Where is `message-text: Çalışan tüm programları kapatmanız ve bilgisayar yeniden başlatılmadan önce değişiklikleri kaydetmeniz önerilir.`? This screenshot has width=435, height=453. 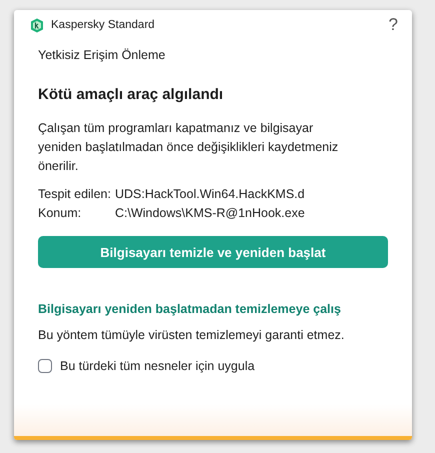 message-text: Çalışan tüm programları kapatmanız ve bilgisayar yeniden başlatılmadan önce değişiklikleri kaydetmeniz önerilir. is located at coordinates (189, 147).